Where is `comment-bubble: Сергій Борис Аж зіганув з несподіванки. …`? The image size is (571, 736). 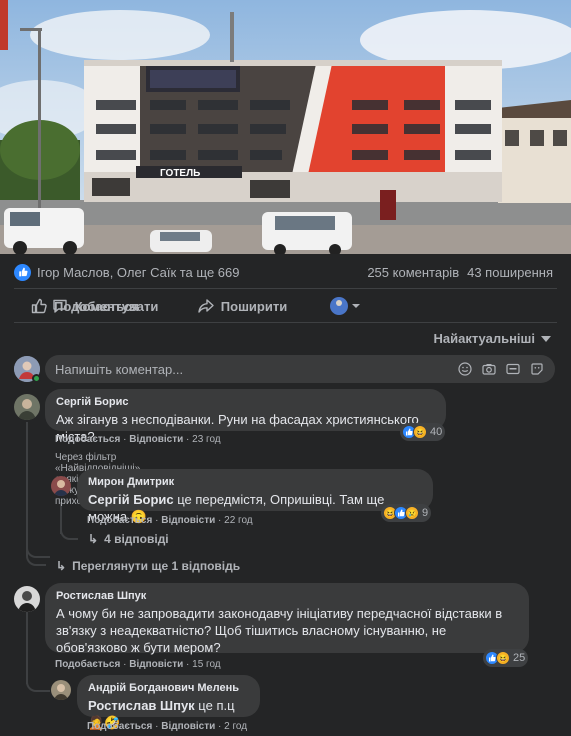 comment-bubble: Сергій Борис Аж зіганув з несподіванки. … is located at coordinates (245, 416).